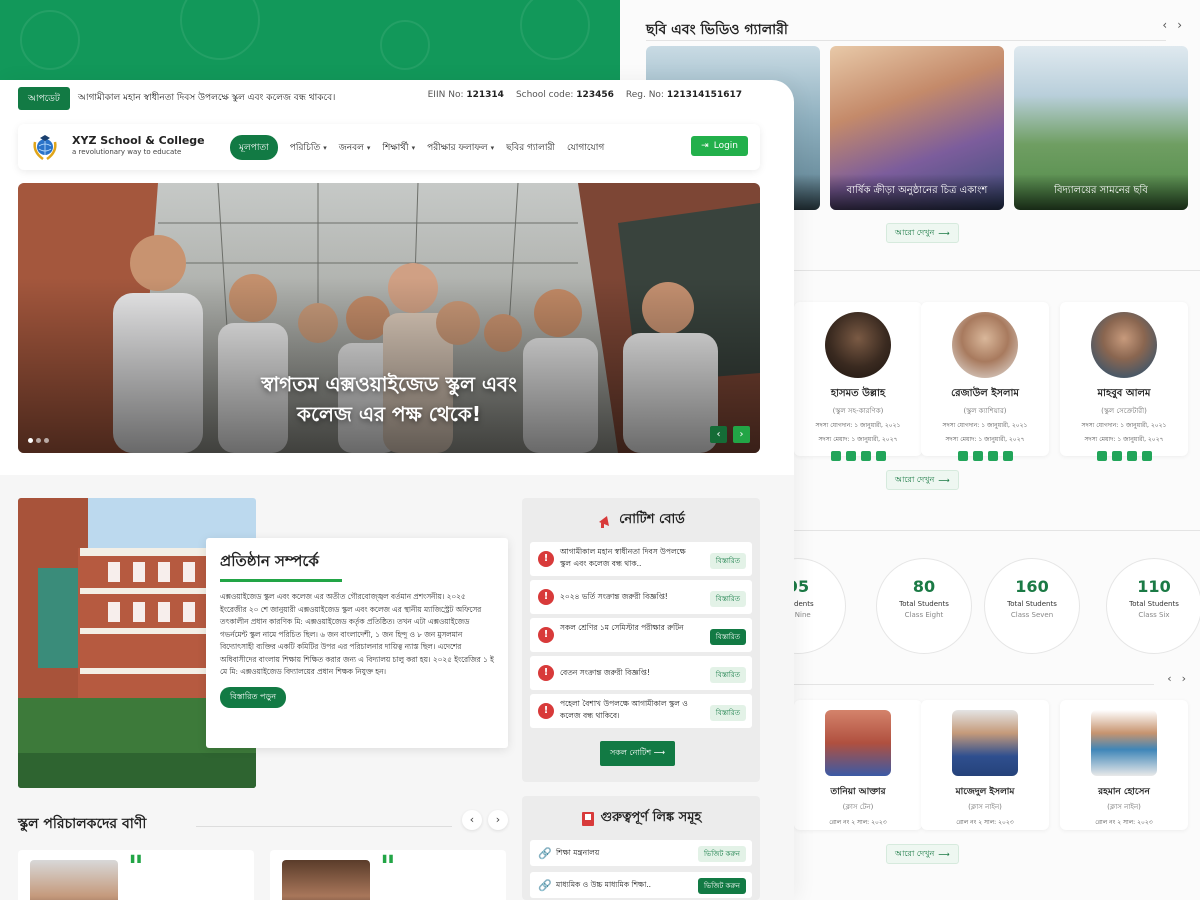 The width and height of the screenshot is (1200, 900). Describe the element at coordinates (1169, 678) in the screenshot. I see `students-prev-button: ‹` at that location.